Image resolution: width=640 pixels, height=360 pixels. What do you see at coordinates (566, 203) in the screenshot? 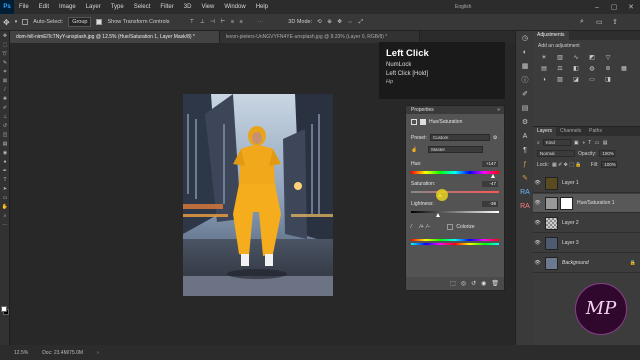
I see `layer-mask-thumbnail` at bounding box center [566, 203].